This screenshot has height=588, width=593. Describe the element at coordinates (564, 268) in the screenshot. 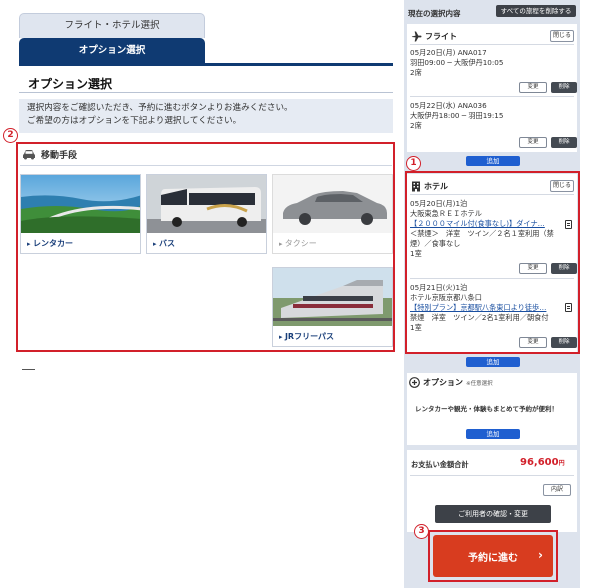

I see `hotel-1-delete-button: 削除` at that location.